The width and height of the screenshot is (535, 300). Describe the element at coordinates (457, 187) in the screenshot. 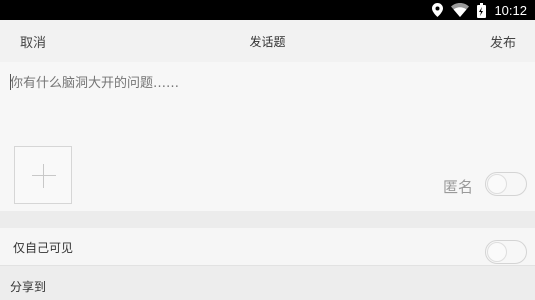

I see `anonymous-label: 匿名` at that location.